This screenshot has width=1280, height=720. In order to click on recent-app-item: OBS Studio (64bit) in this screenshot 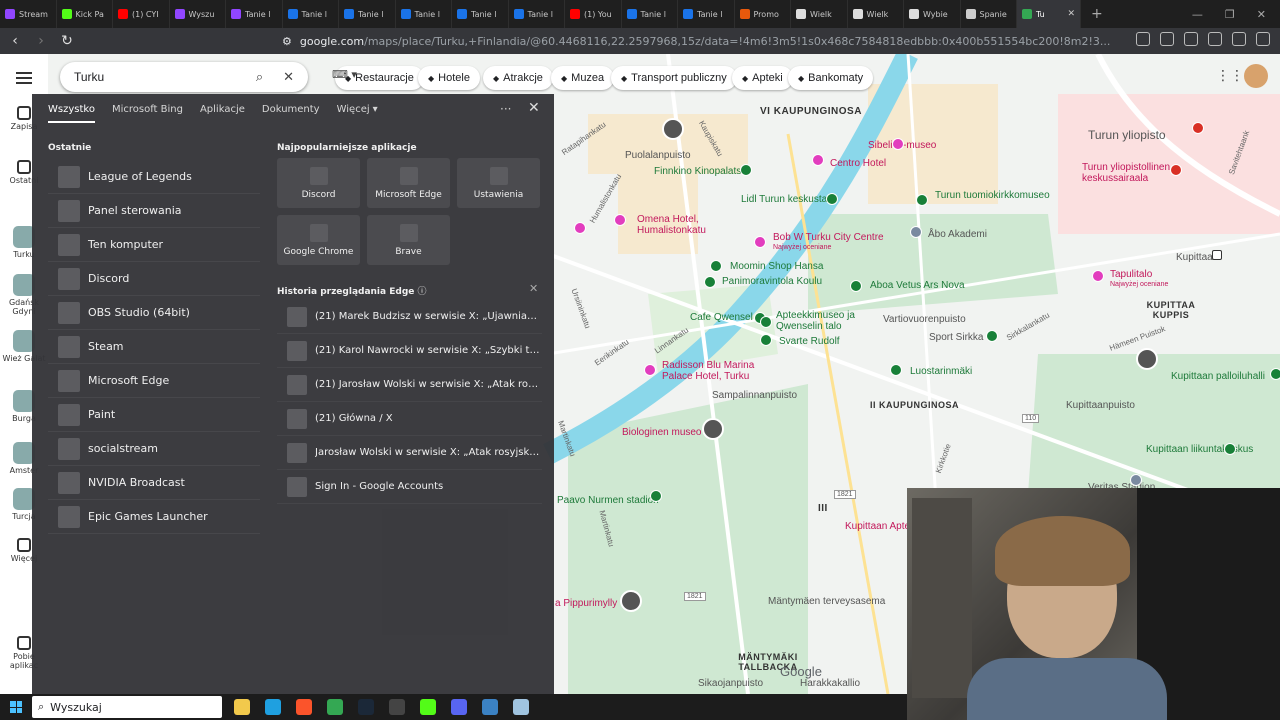, I will do `click(154, 313)`.